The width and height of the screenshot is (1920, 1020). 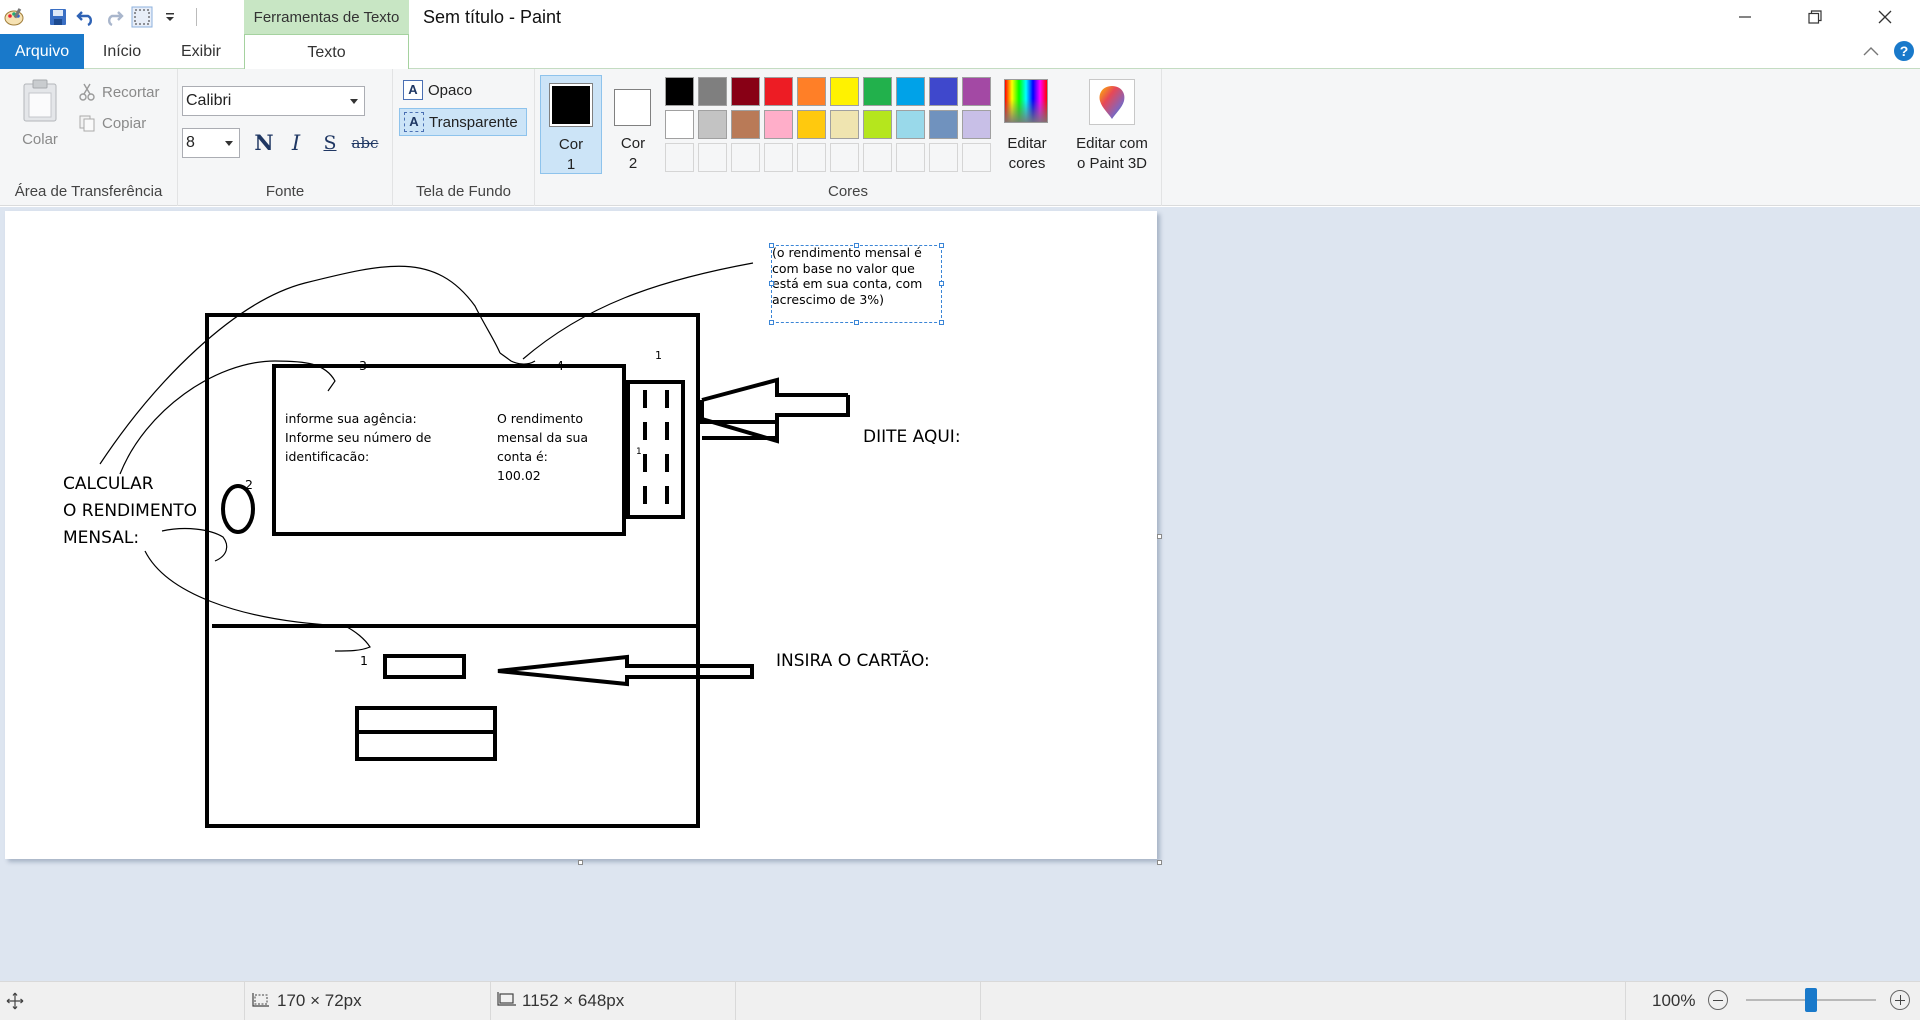 I want to click on transparent-option: A Transparente, so click(x=463, y=122).